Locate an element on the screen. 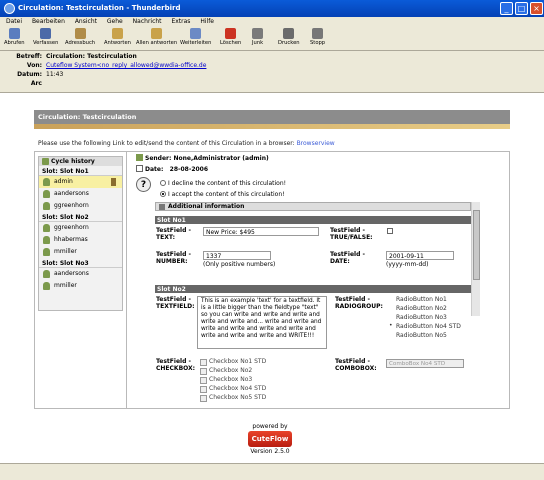  menu-ansicht: Ansicht is located at coordinates (86, 21).